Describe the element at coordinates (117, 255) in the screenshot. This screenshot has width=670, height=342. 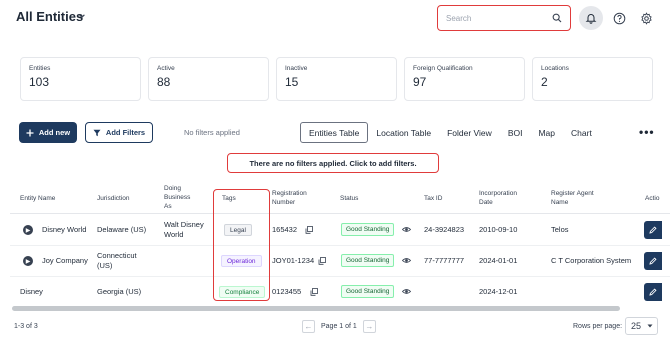
I see `jurisdiction-line: Connecticut` at that location.